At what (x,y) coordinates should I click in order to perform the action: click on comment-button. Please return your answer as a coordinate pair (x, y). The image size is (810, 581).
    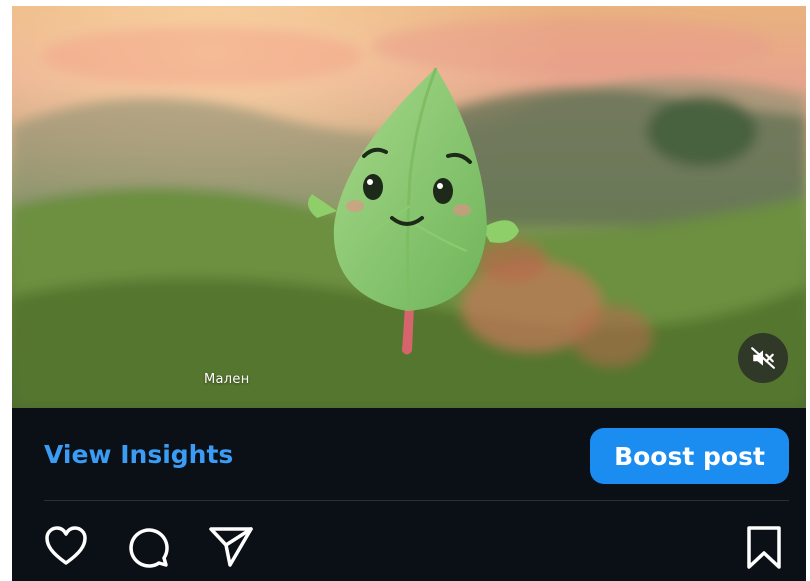
    Looking at the image, I should click on (148, 549).